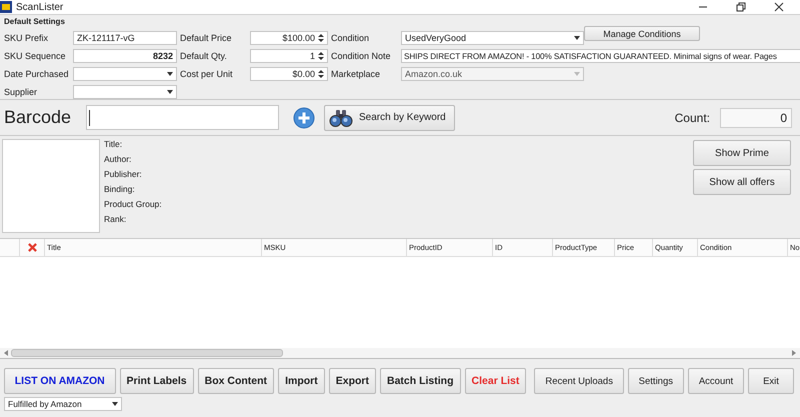 This screenshot has height=417, width=800. What do you see at coordinates (771, 381) in the screenshot?
I see `nav-button: Exit` at bounding box center [771, 381].